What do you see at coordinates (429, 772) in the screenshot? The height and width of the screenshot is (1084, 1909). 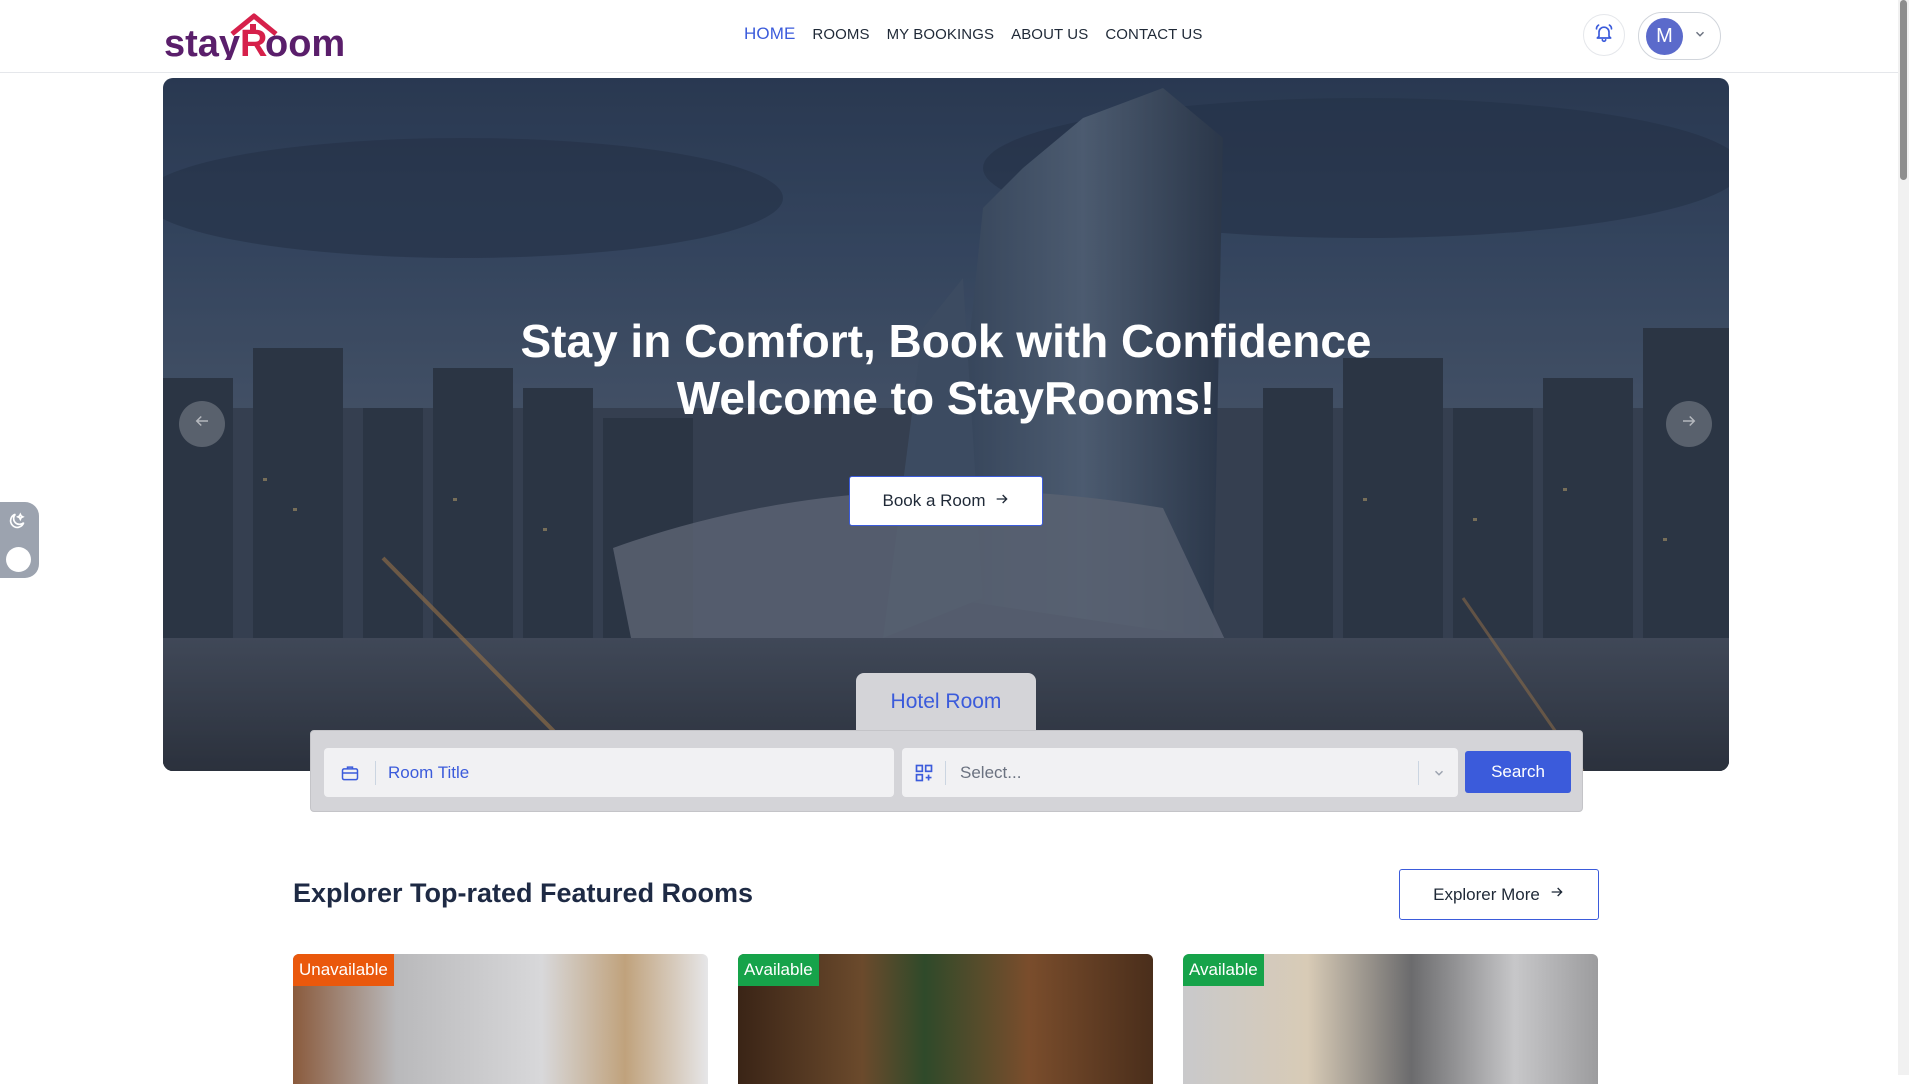 I see `room-title-value: Room Title` at bounding box center [429, 772].